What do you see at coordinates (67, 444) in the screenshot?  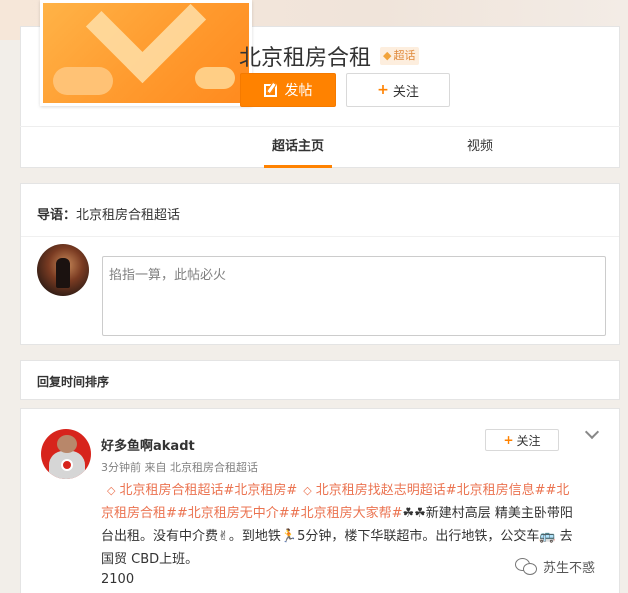 I see `avatar-head` at bounding box center [67, 444].